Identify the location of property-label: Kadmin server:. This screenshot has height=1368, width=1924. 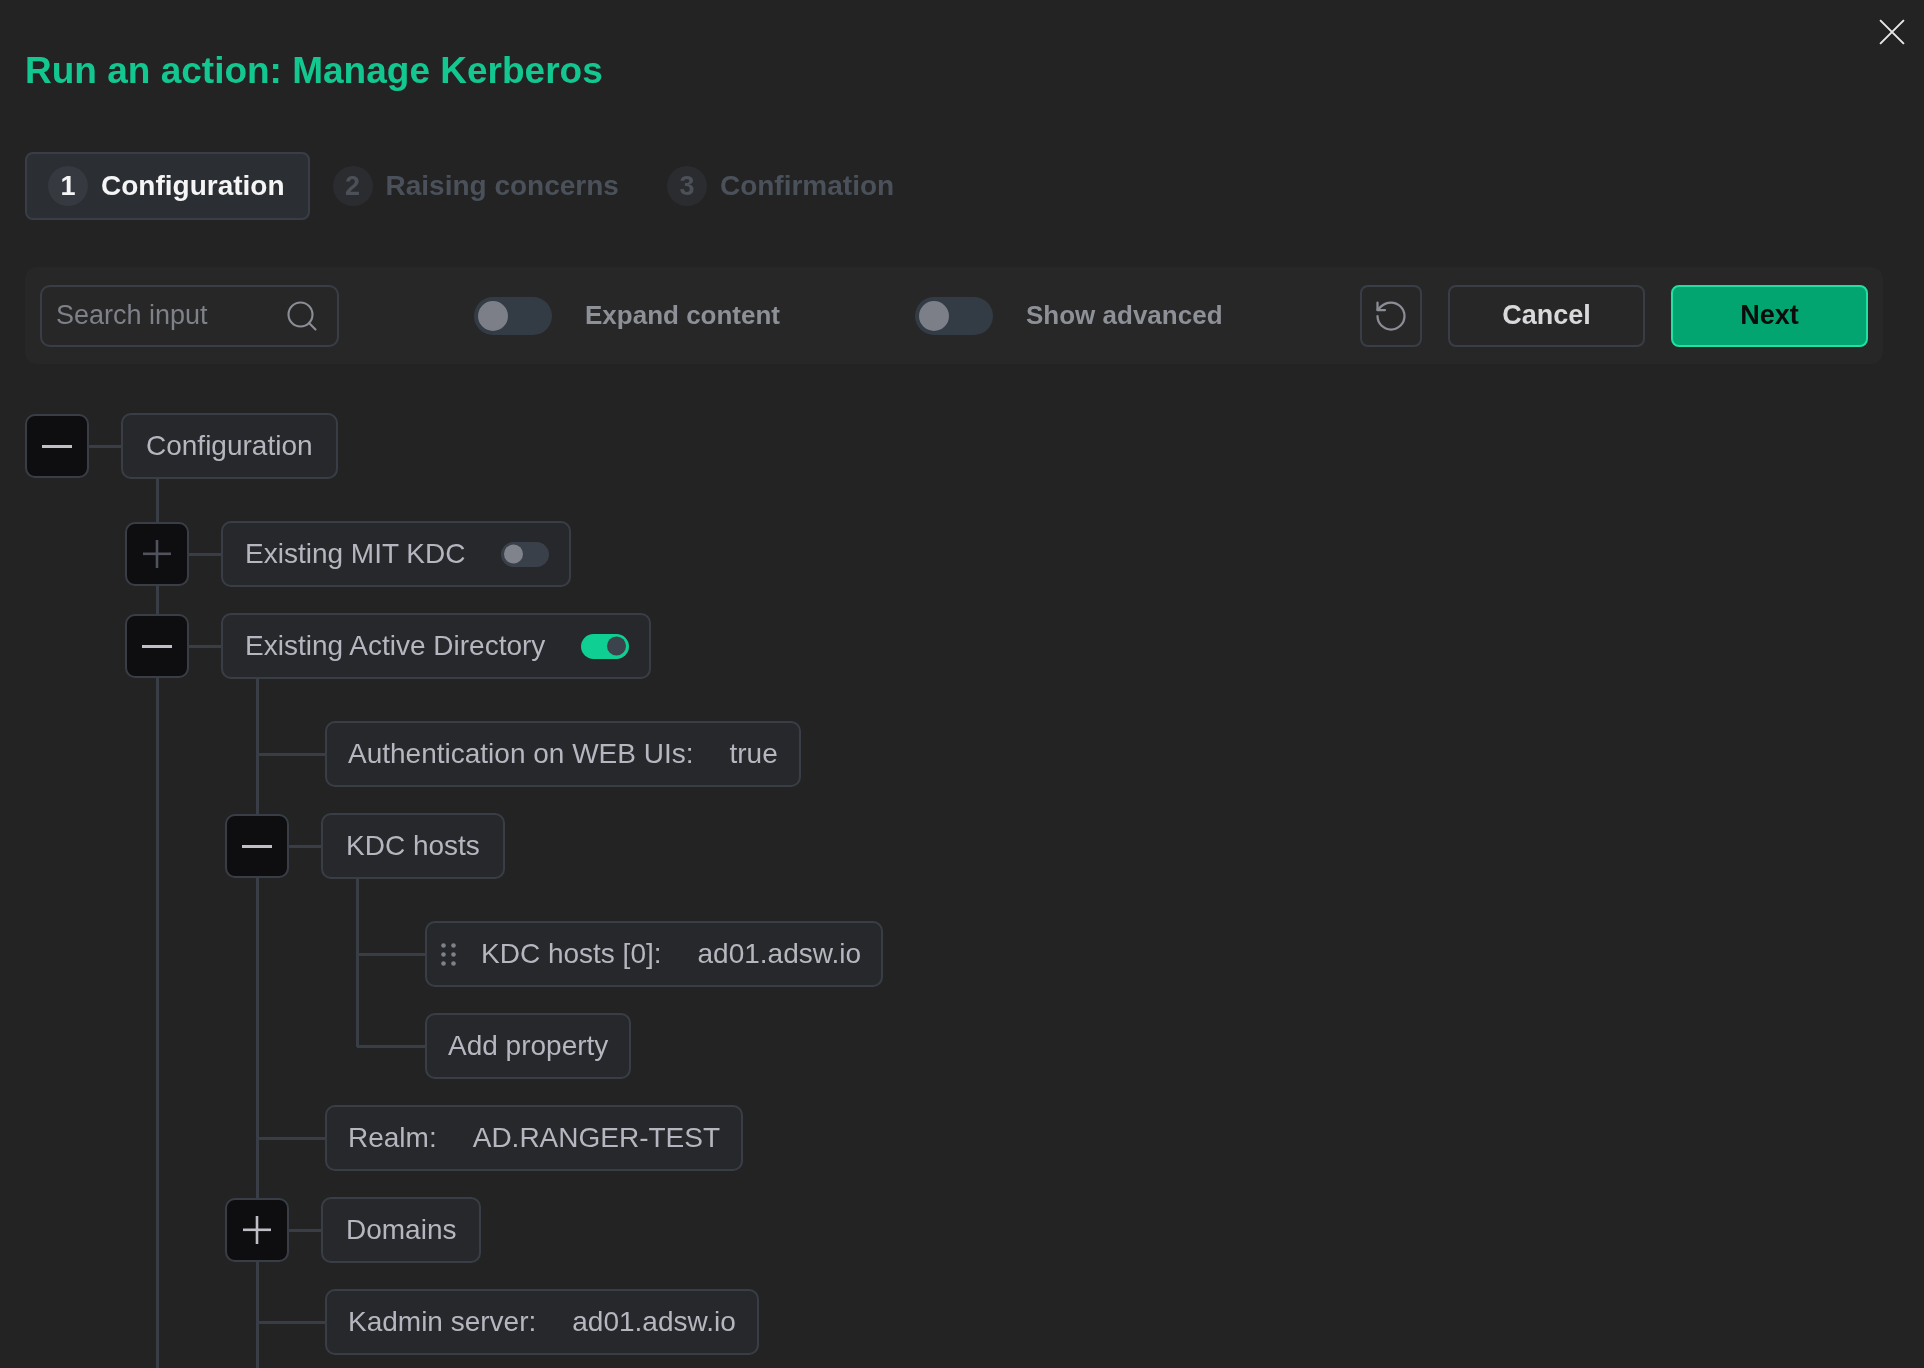
(442, 1322).